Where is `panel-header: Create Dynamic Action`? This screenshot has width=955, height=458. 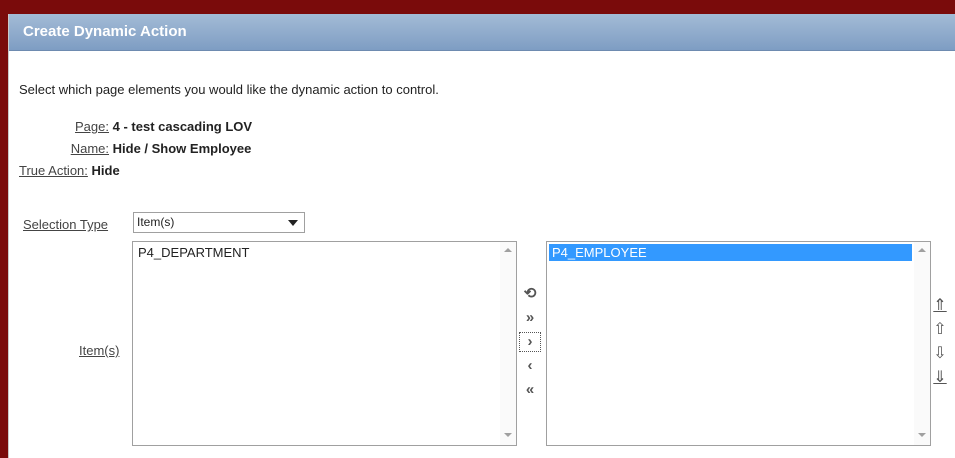
panel-header: Create Dynamic Action is located at coordinates (482, 32).